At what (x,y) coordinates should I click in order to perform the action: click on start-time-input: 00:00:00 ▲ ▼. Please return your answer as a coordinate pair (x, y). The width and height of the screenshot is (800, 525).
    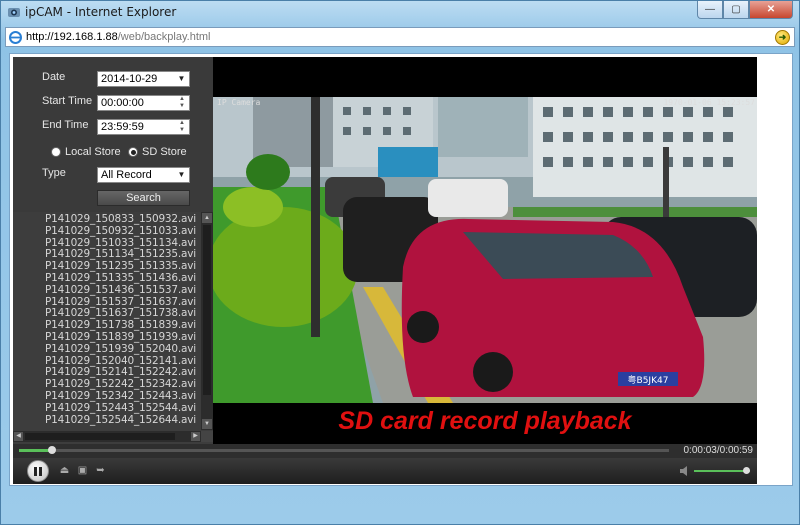
    Looking at the image, I should click on (143, 103).